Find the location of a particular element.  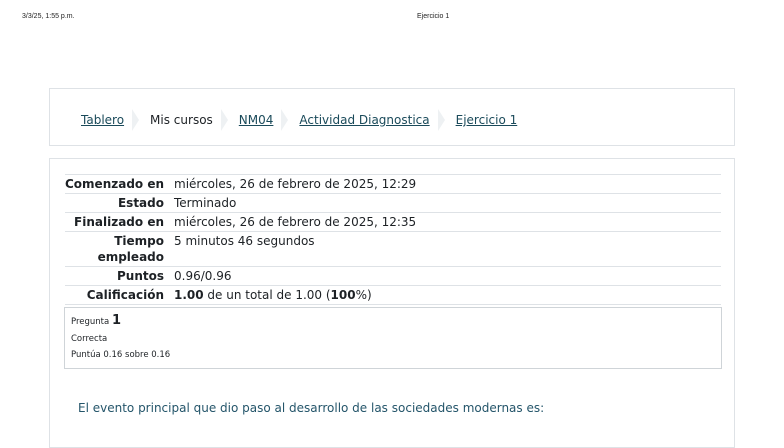

grade-end-text: %) is located at coordinates (363, 295).